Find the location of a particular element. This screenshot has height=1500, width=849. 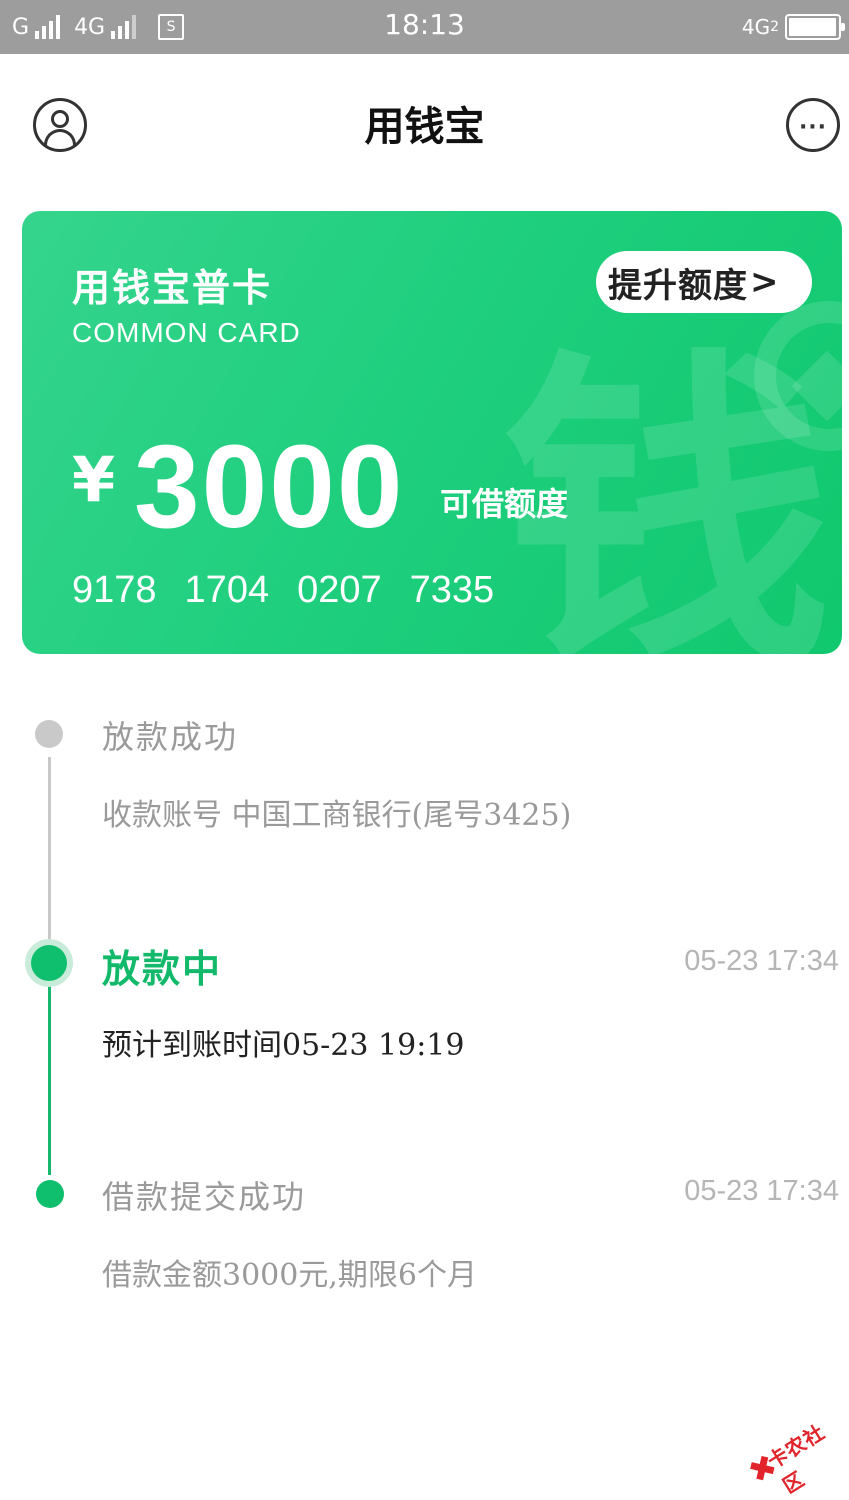

status-bar: G 4G S 18:13 4G 2 is located at coordinates (424, 27).